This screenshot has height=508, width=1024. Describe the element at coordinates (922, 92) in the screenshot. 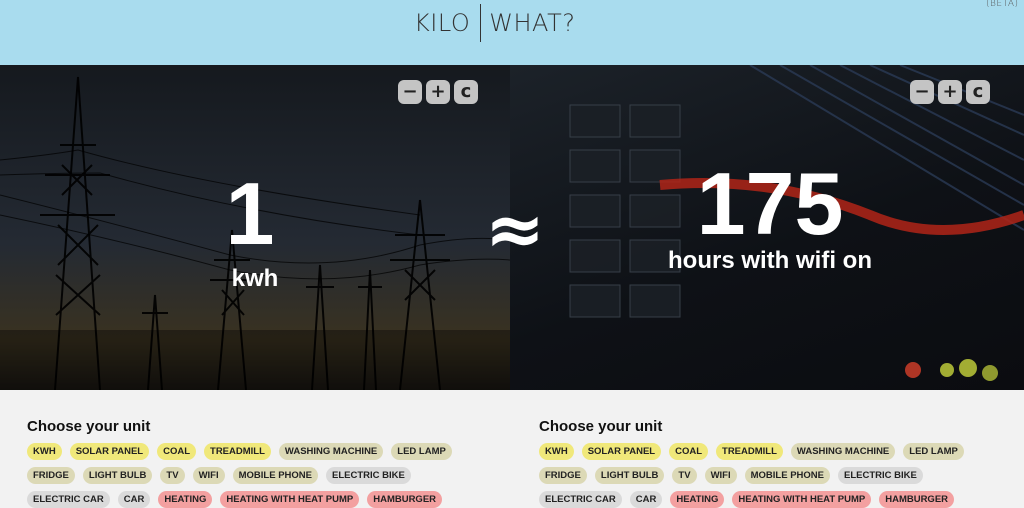

I see `right-minus-button: −` at that location.